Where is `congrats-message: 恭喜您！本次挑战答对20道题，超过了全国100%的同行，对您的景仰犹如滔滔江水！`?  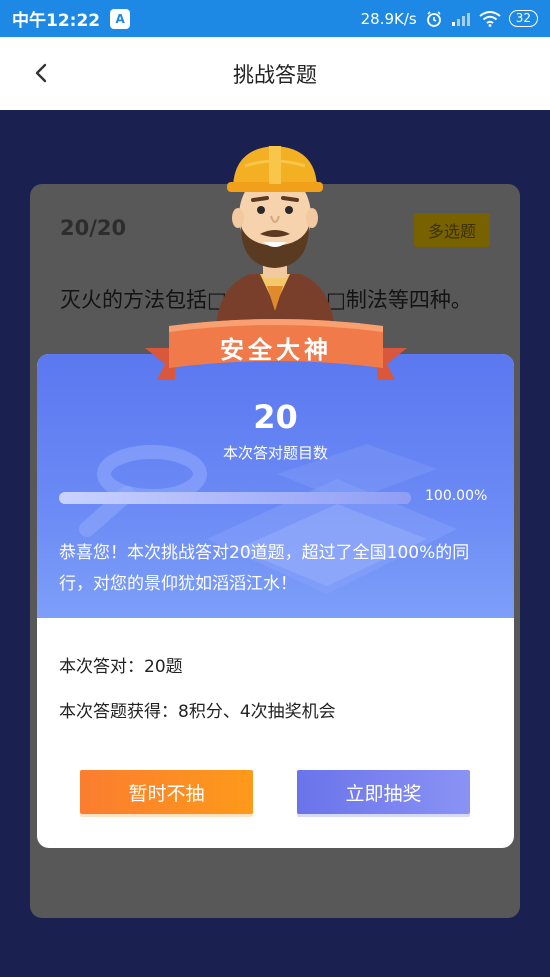 congrats-message: 恭喜您！本次挑战答对20道题，超过了全国100%的同行，对您的景仰犹如滔滔江水！ is located at coordinates (264, 568).